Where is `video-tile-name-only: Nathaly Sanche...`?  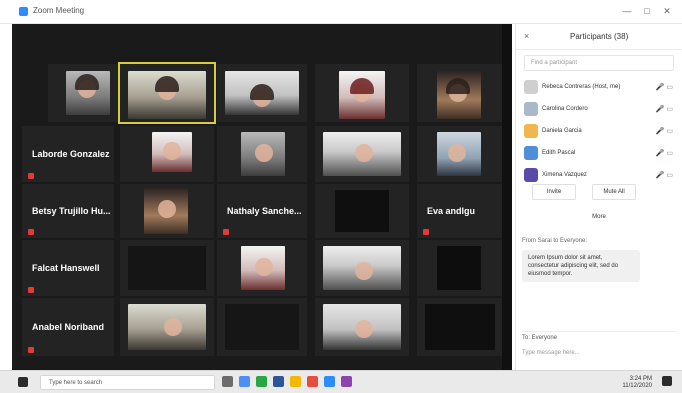
video-tile-name-only: Nathaly Sanche... is located at coordinates (262, 211).